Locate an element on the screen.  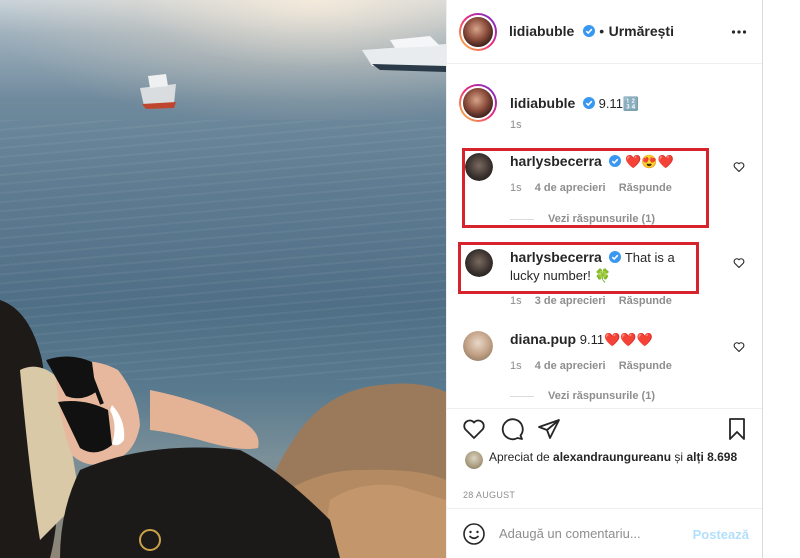
bookmark-icon is located at coordinates (737, 429).